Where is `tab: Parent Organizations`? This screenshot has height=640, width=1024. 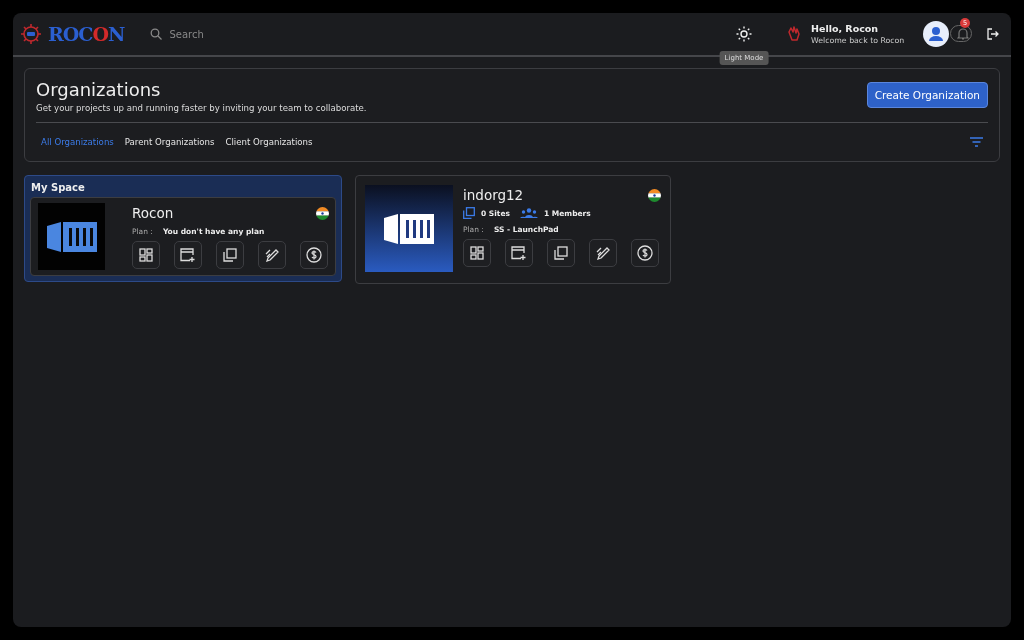 tab: Parent Organizations is located at coordinates (169, 142).